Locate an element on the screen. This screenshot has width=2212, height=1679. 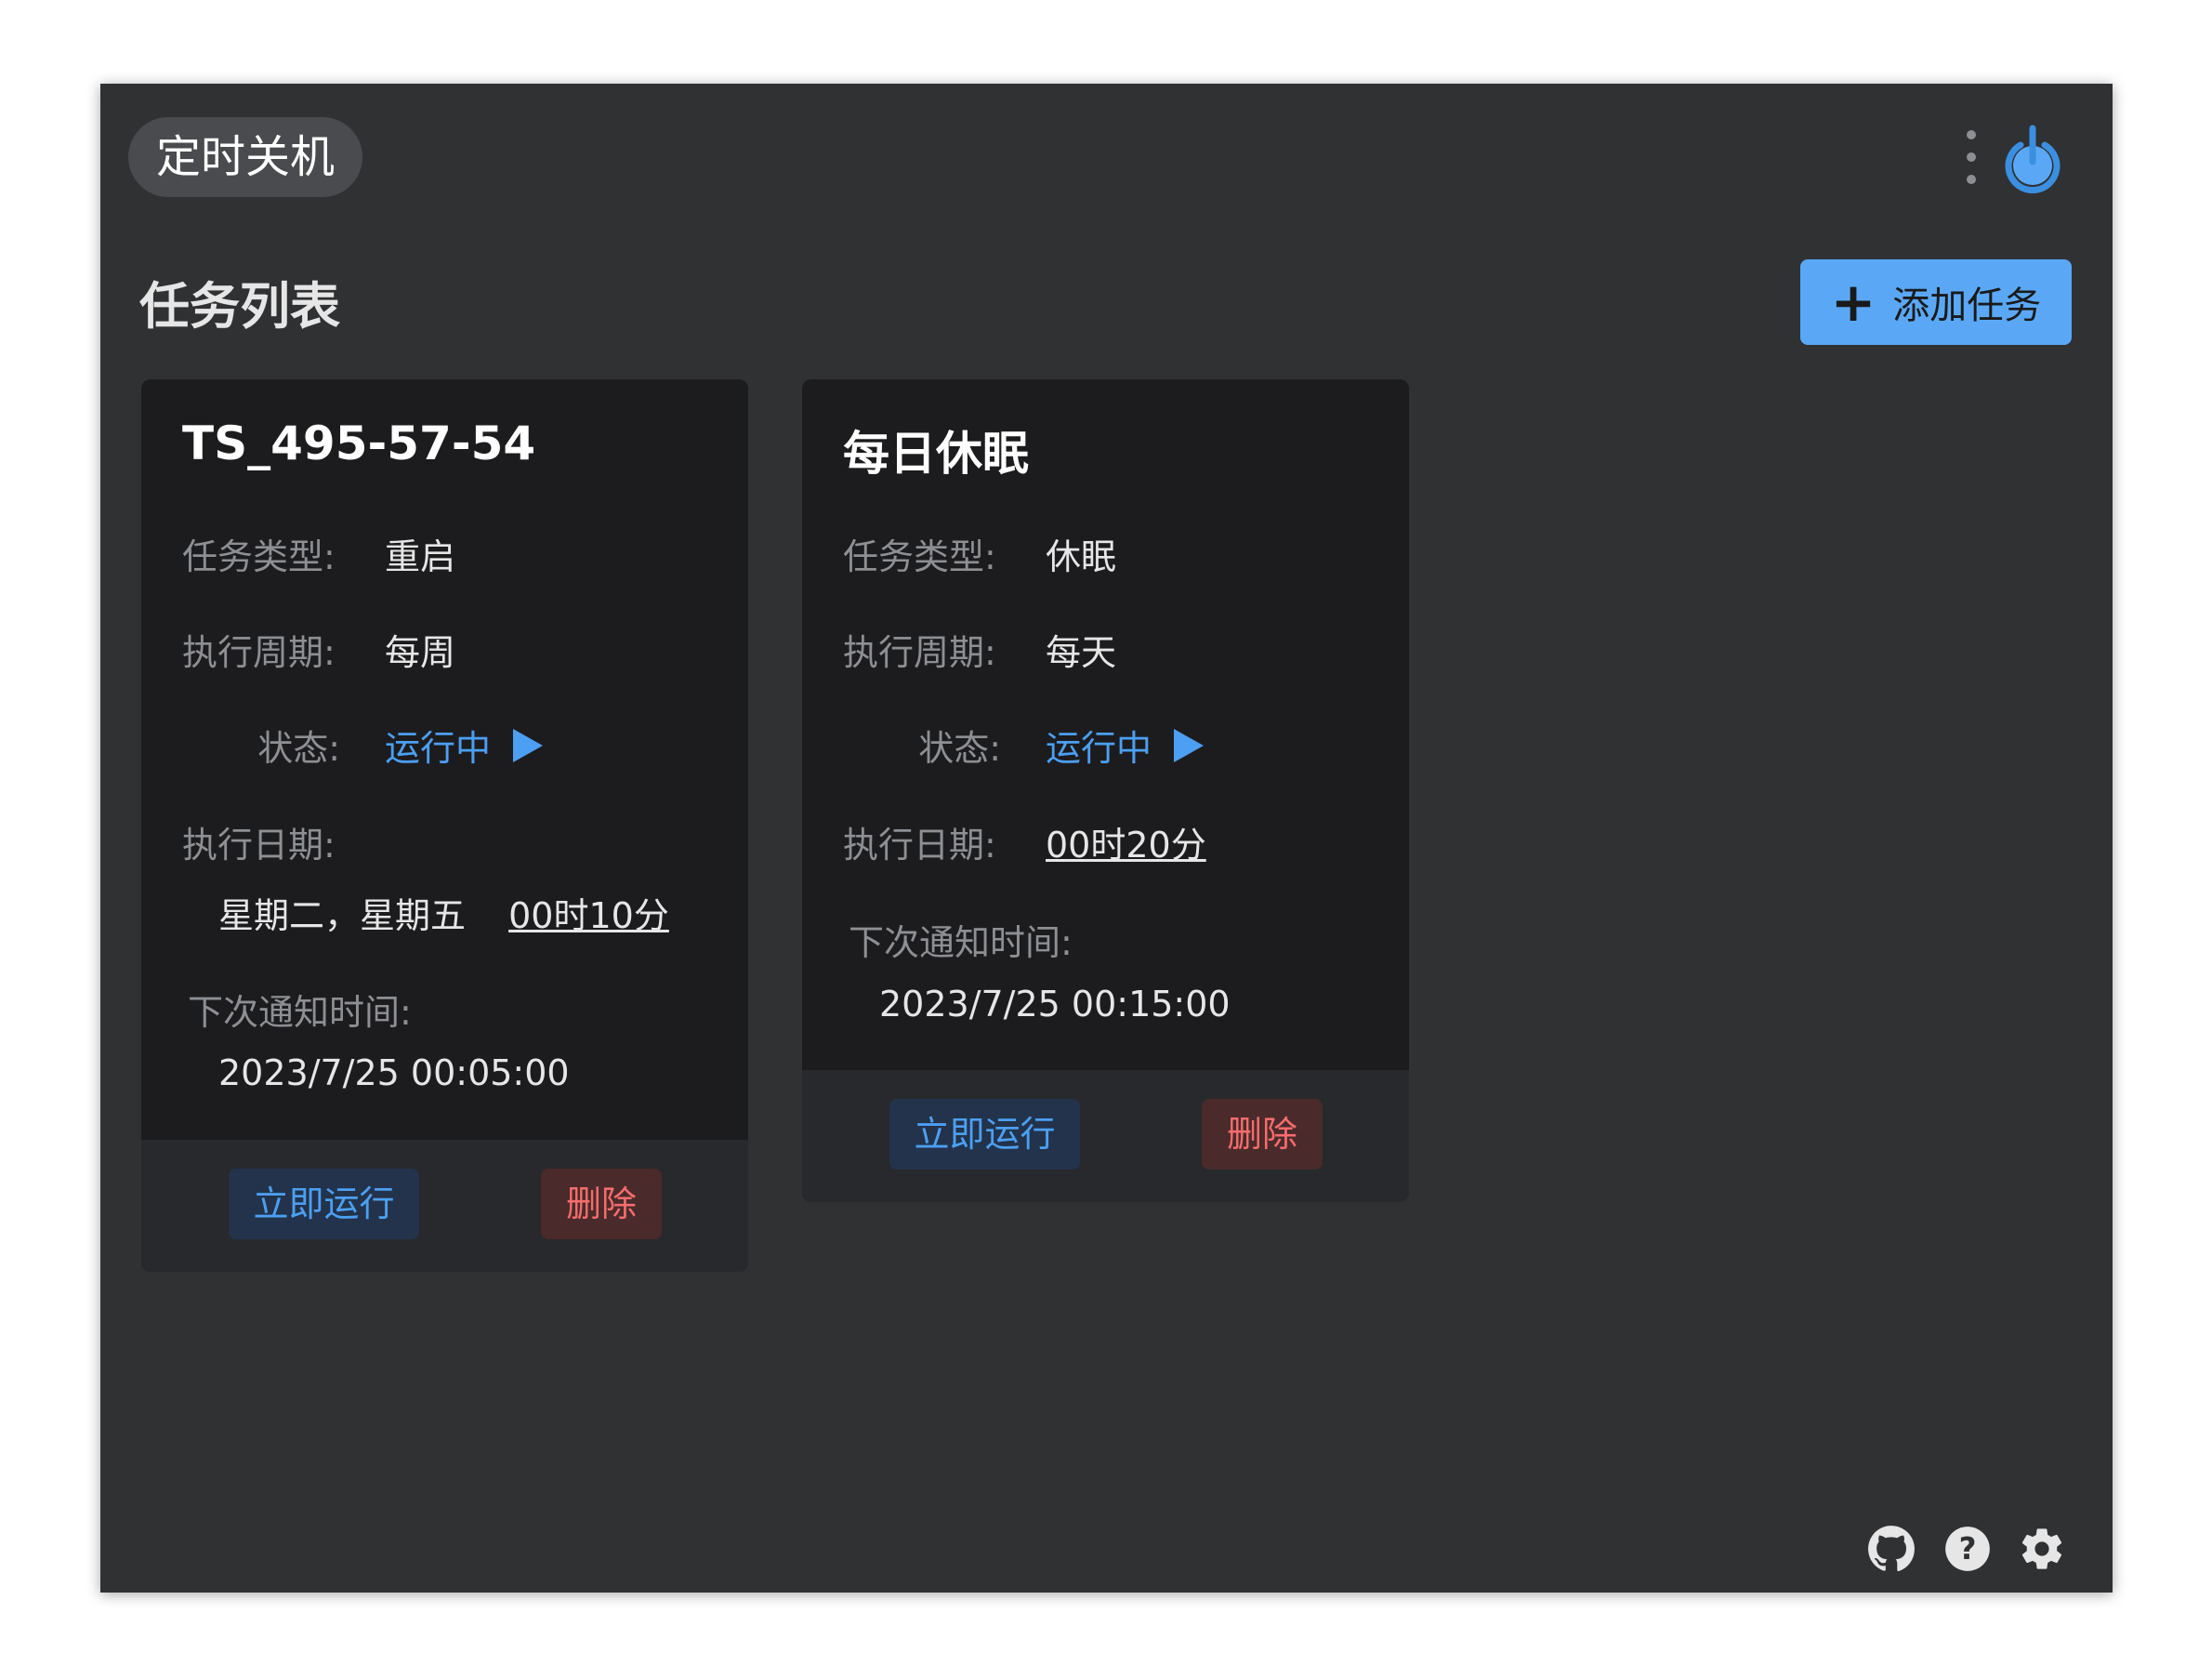
next-notify-value: 2023/7/25 00:05:00 is located at coordinates (394, 1072).